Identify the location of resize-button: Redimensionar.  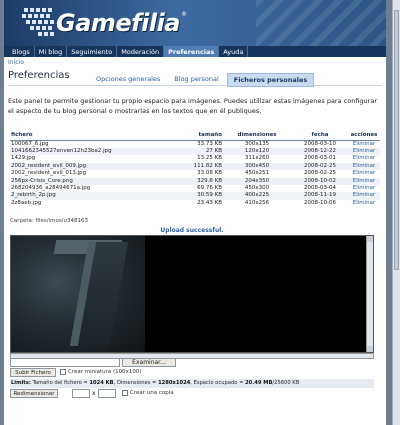
(34, 393).